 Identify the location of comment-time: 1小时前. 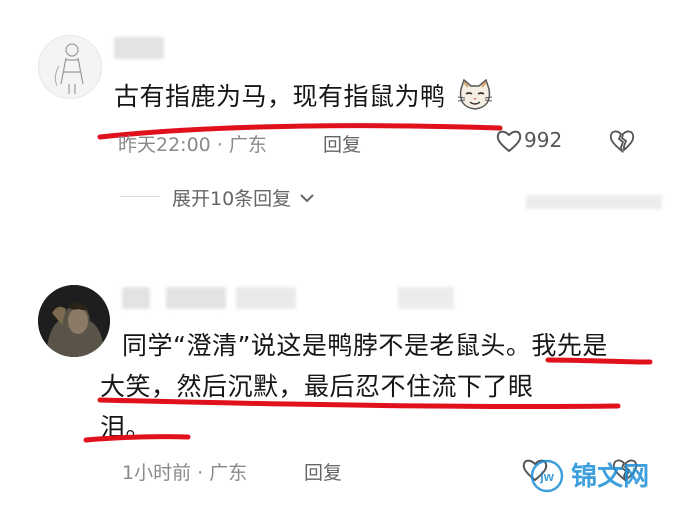
(157, 473).